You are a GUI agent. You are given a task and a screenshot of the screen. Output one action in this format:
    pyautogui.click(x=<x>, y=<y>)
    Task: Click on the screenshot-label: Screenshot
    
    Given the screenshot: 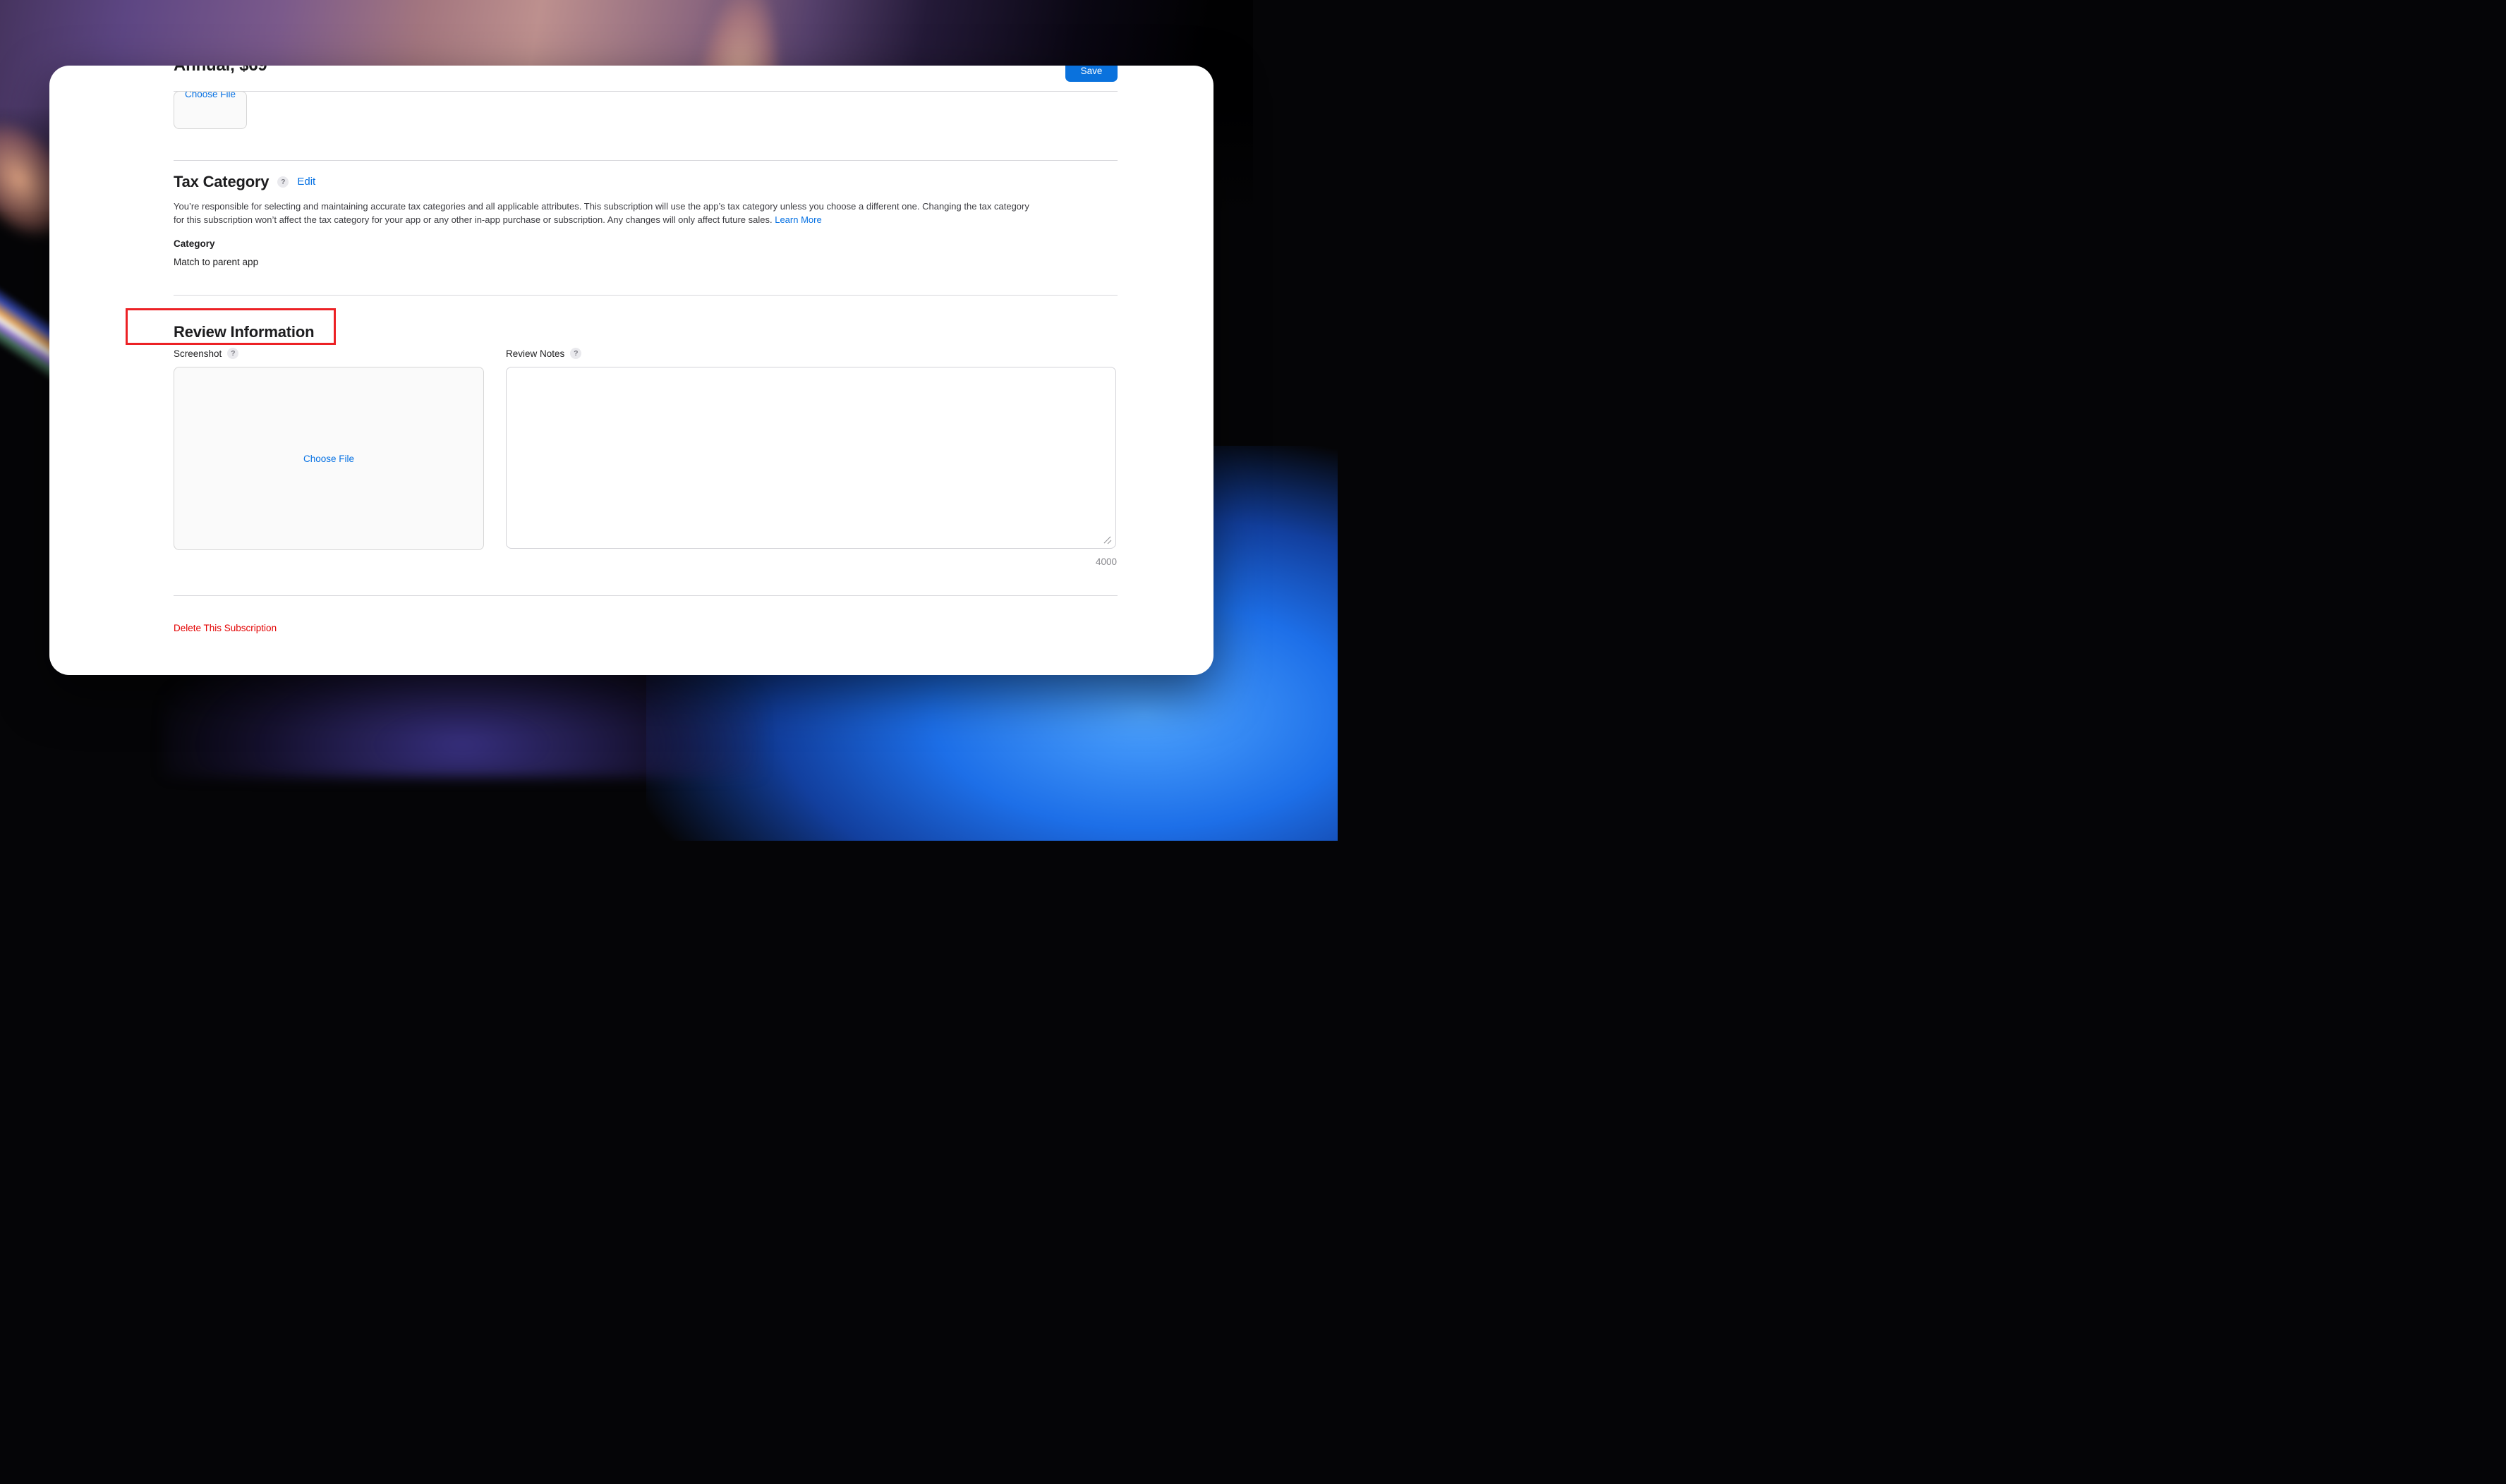 What is the action you would take?
    pyautogui.click(x=198, y=353)
    